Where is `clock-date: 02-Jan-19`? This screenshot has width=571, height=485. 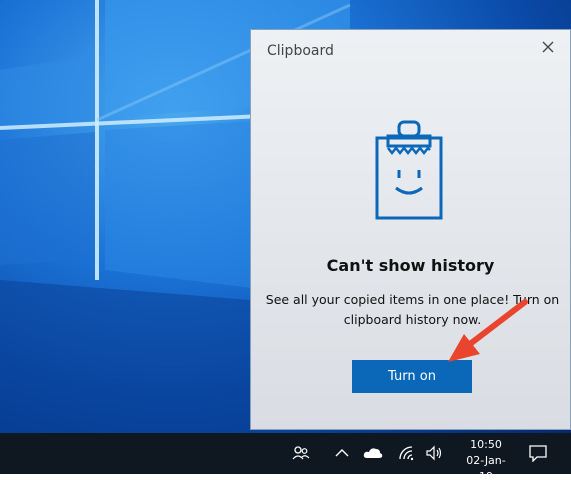 clock-date: 02-Jan-19 is located at coordinates (486, 468).